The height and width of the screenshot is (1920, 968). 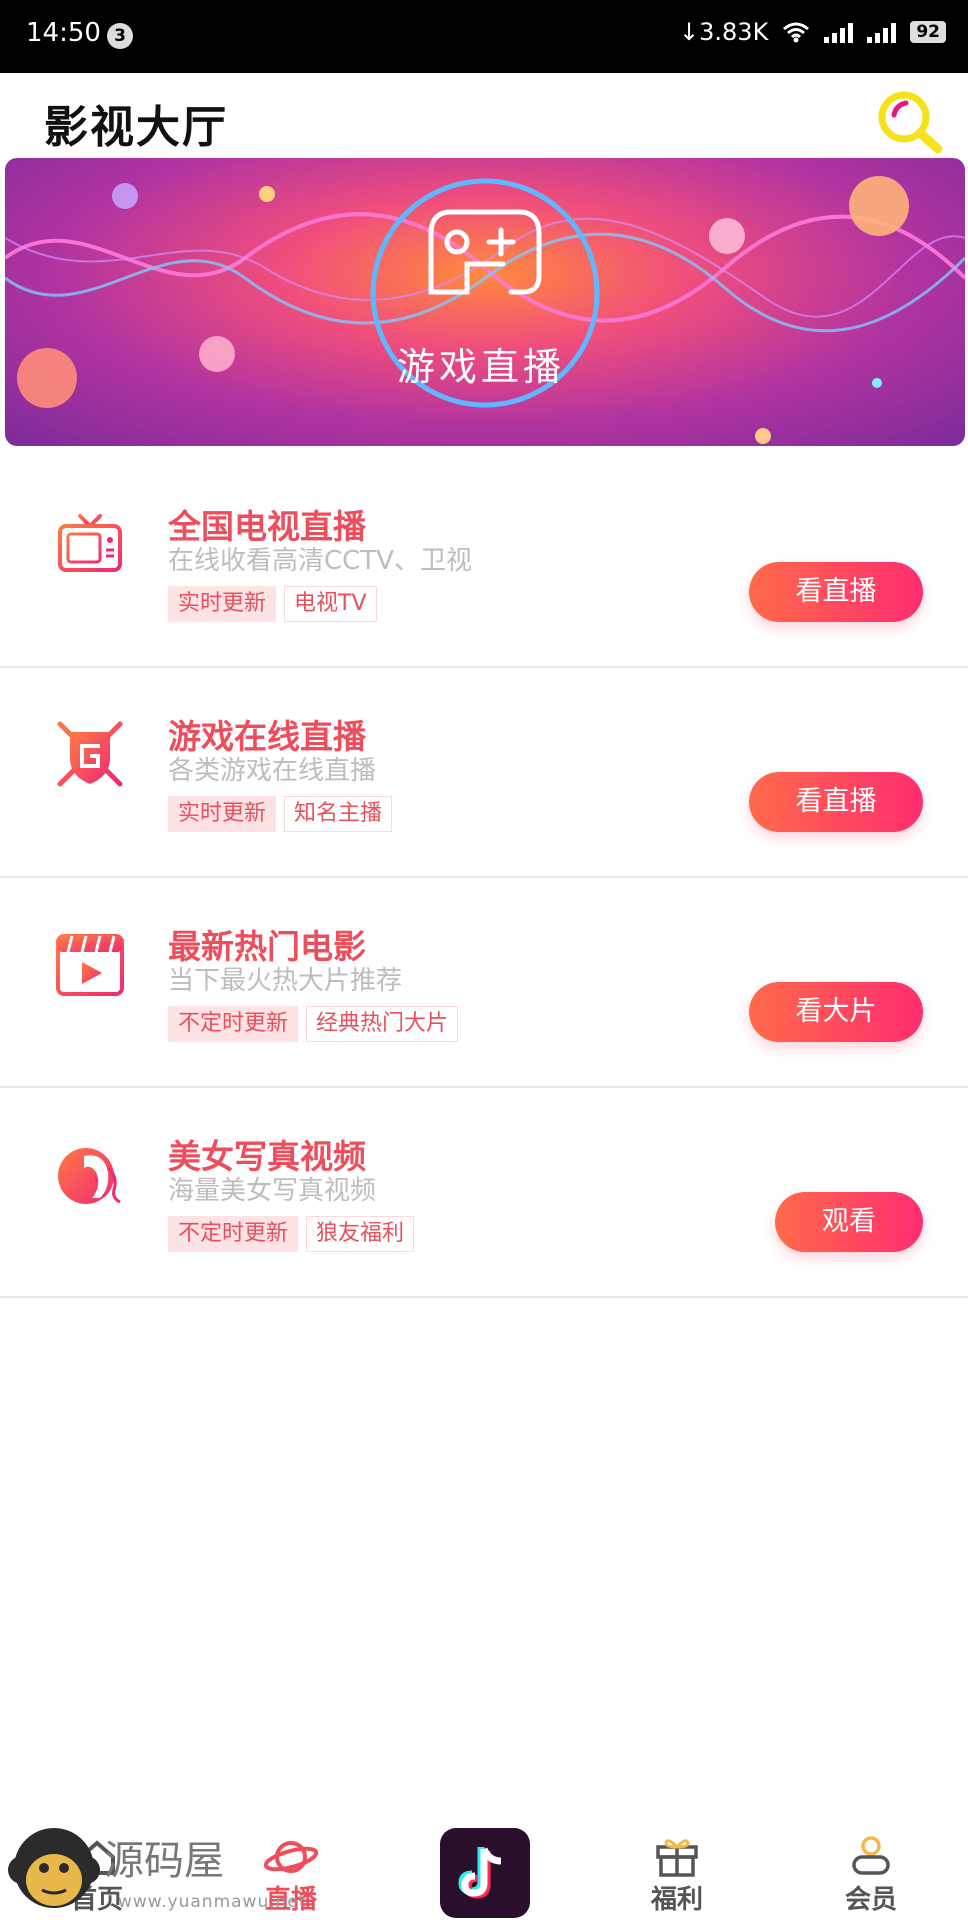 I want to click on planet-icon, so click(x=291, y=1857).